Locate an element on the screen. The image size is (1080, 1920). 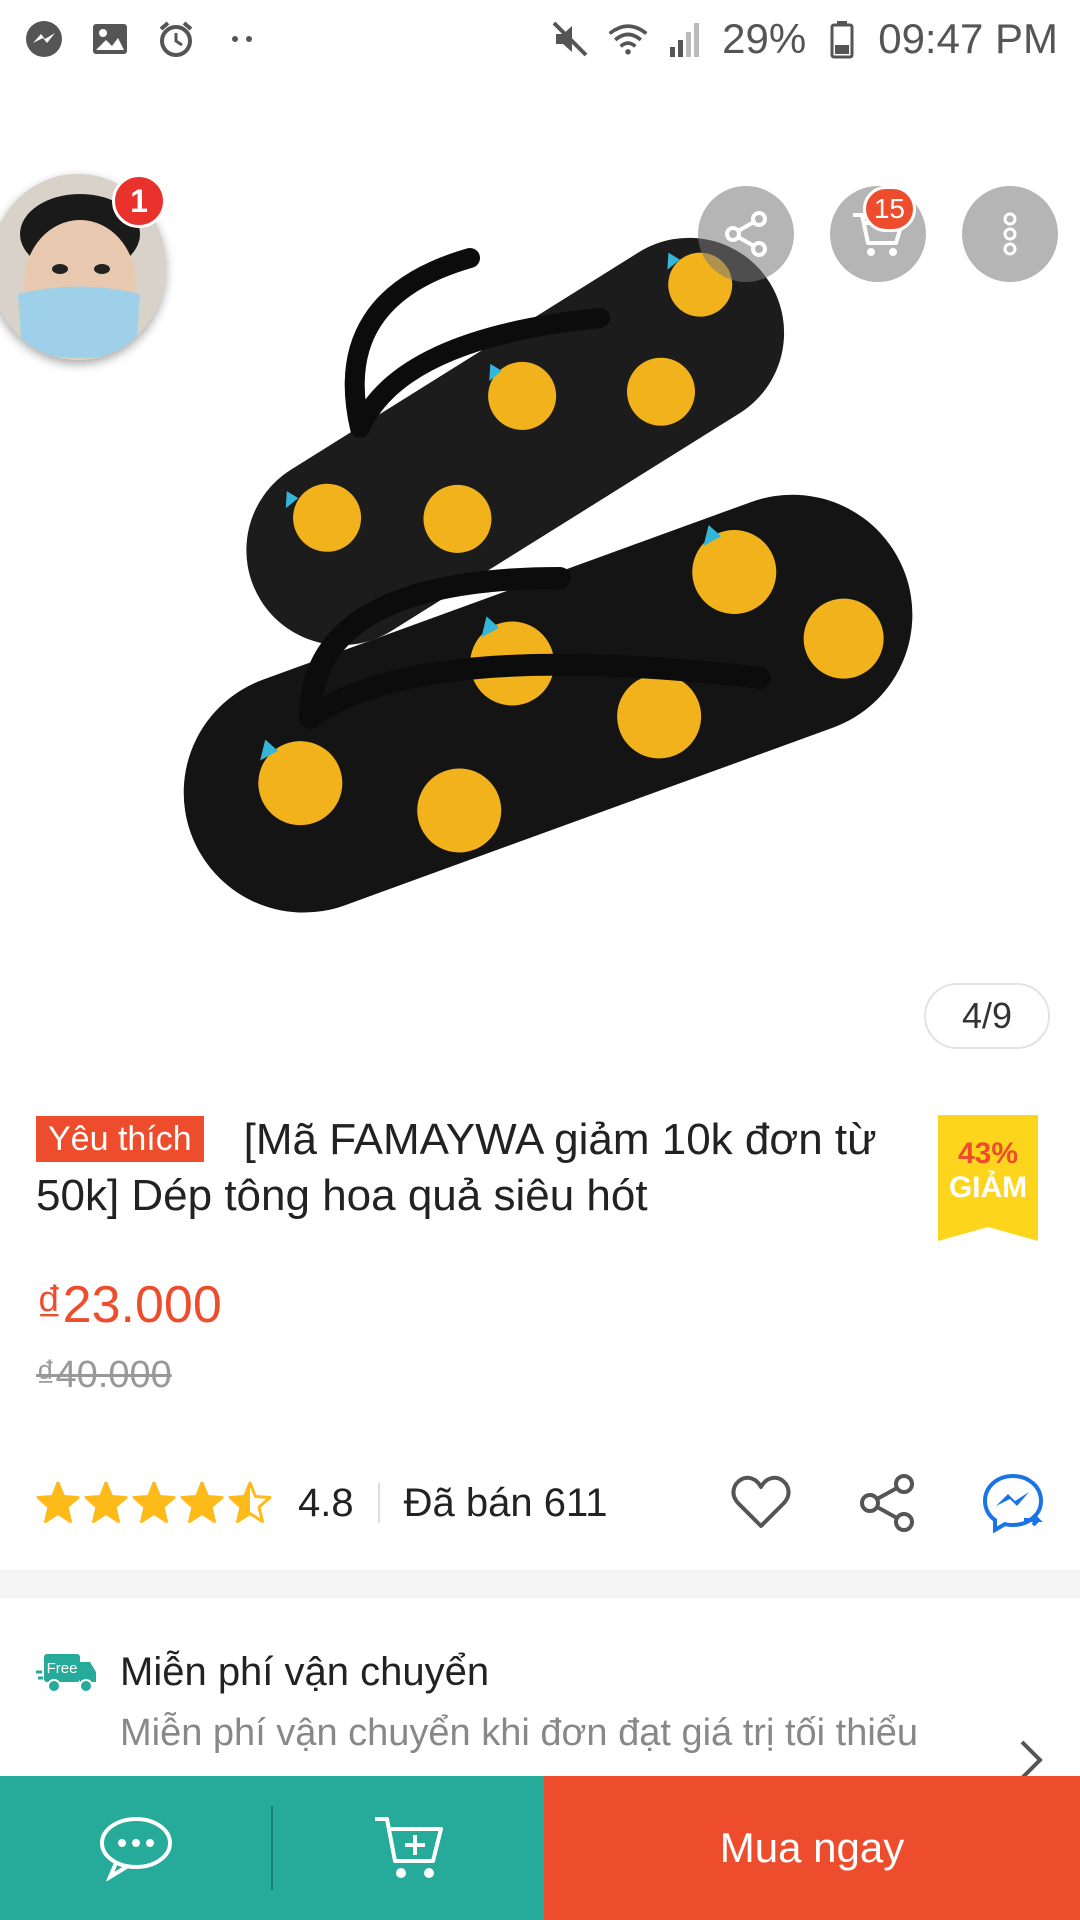
add-to-cart-icon is located at coordinates (408, 1847).